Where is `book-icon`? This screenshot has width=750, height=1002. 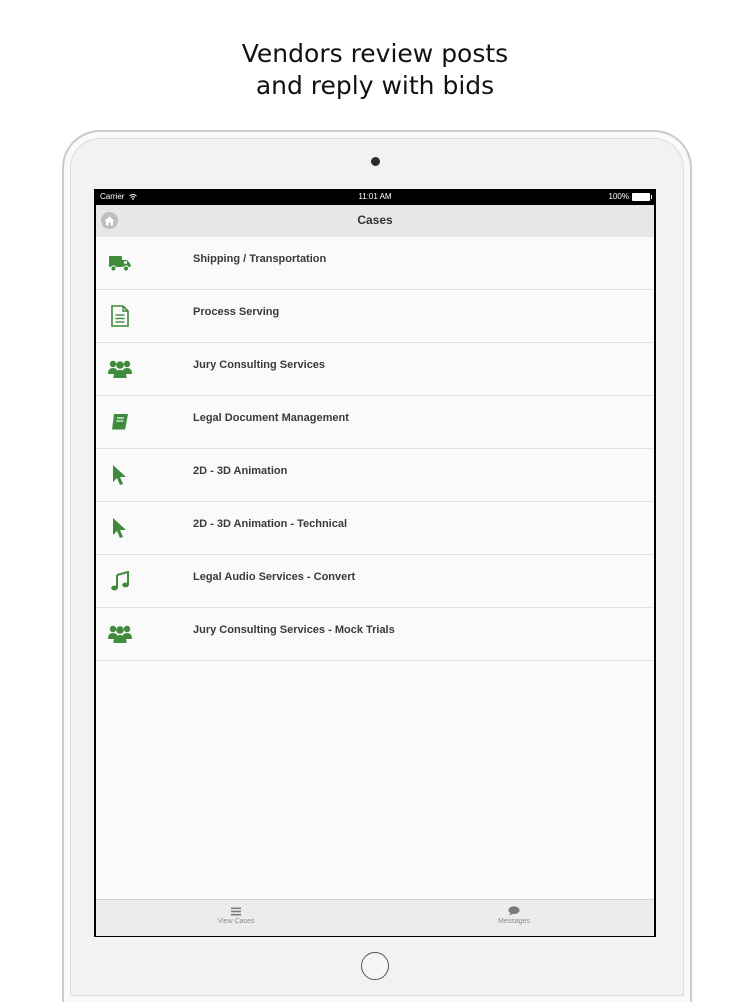
book-icon is located at coordinates (120, 422).